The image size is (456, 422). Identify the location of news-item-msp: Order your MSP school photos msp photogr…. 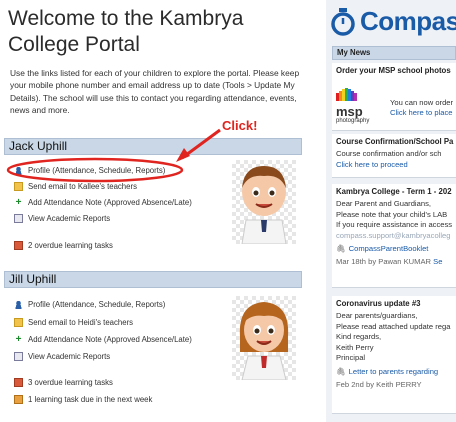
(394, 97).